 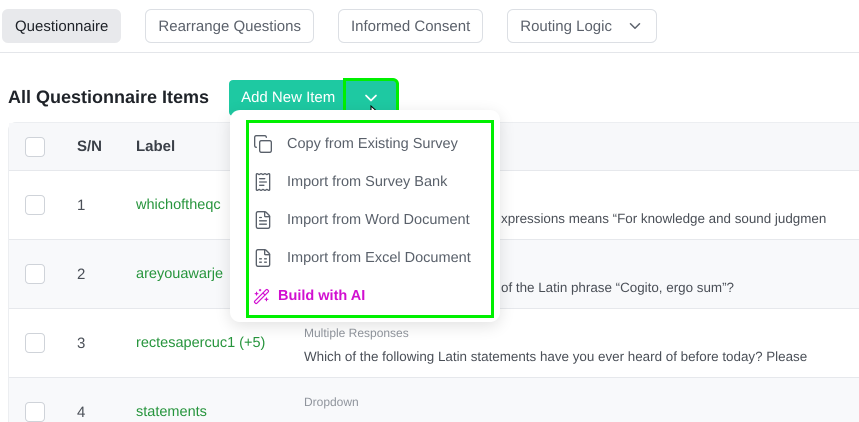 I want to click on column-header: S/N, so click(x=89, y=146).